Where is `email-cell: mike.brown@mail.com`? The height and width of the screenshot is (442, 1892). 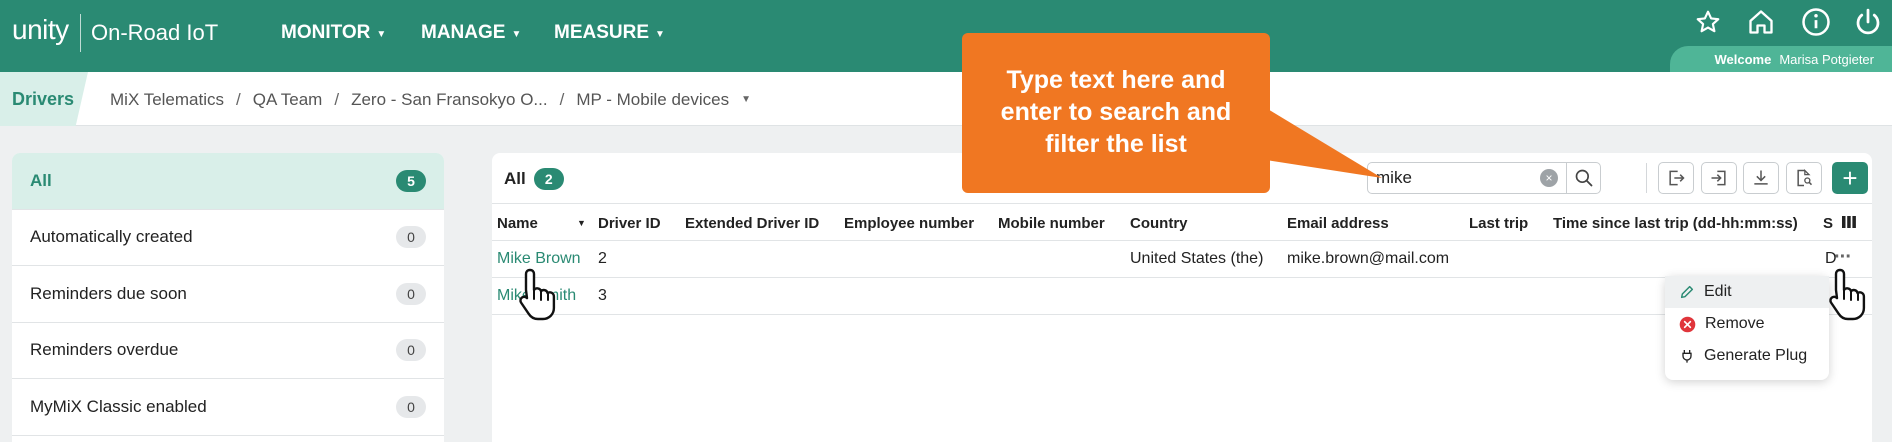 email-cell: mike.brown@mail.com is located at coordinates (1368, 258).